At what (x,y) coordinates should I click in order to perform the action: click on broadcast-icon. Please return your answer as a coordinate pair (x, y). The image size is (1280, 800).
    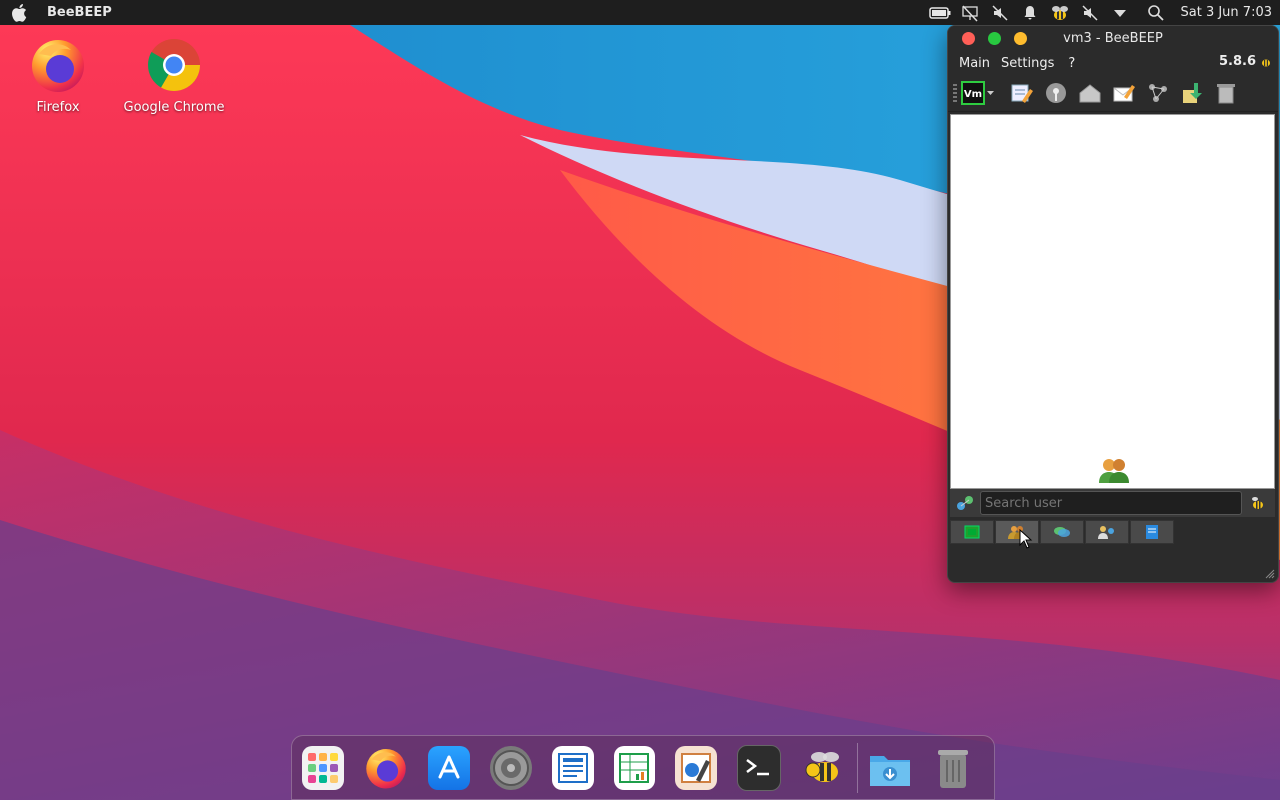
    Looking at the image, I should click on (1056, 93).